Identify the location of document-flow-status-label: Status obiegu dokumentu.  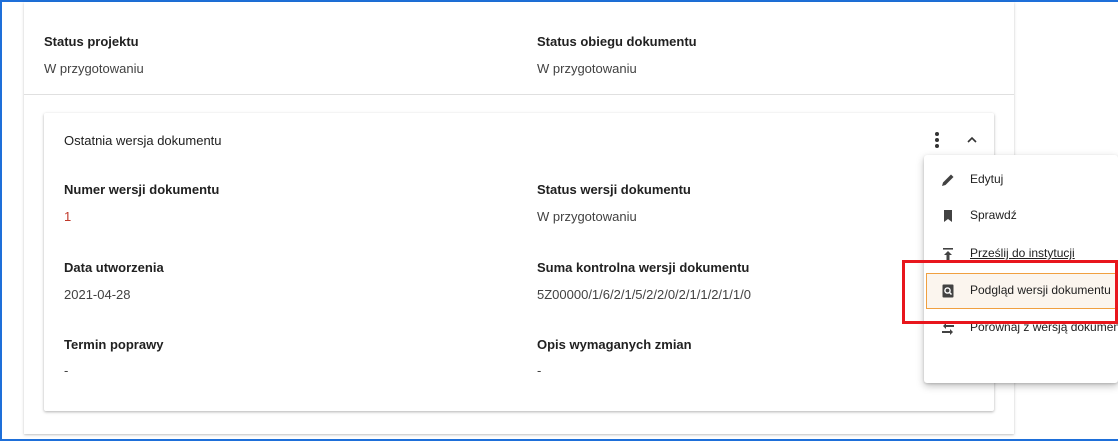
(617, 41).